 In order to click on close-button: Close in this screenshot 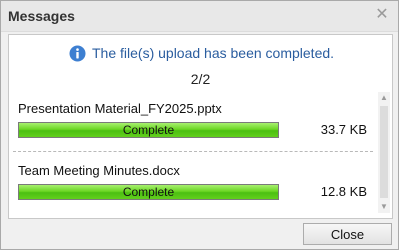, I will do `click(347, 234)`.